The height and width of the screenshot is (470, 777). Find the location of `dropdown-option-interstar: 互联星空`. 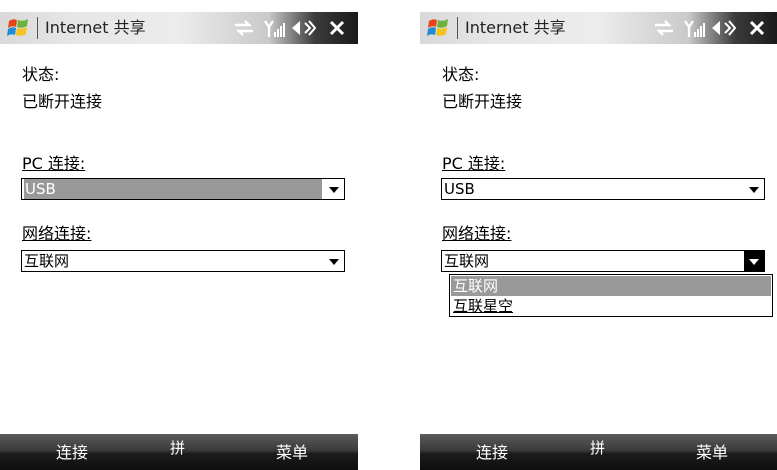

dropdown-option-interstar: 互联星空 is located at coordinates (611, 306).